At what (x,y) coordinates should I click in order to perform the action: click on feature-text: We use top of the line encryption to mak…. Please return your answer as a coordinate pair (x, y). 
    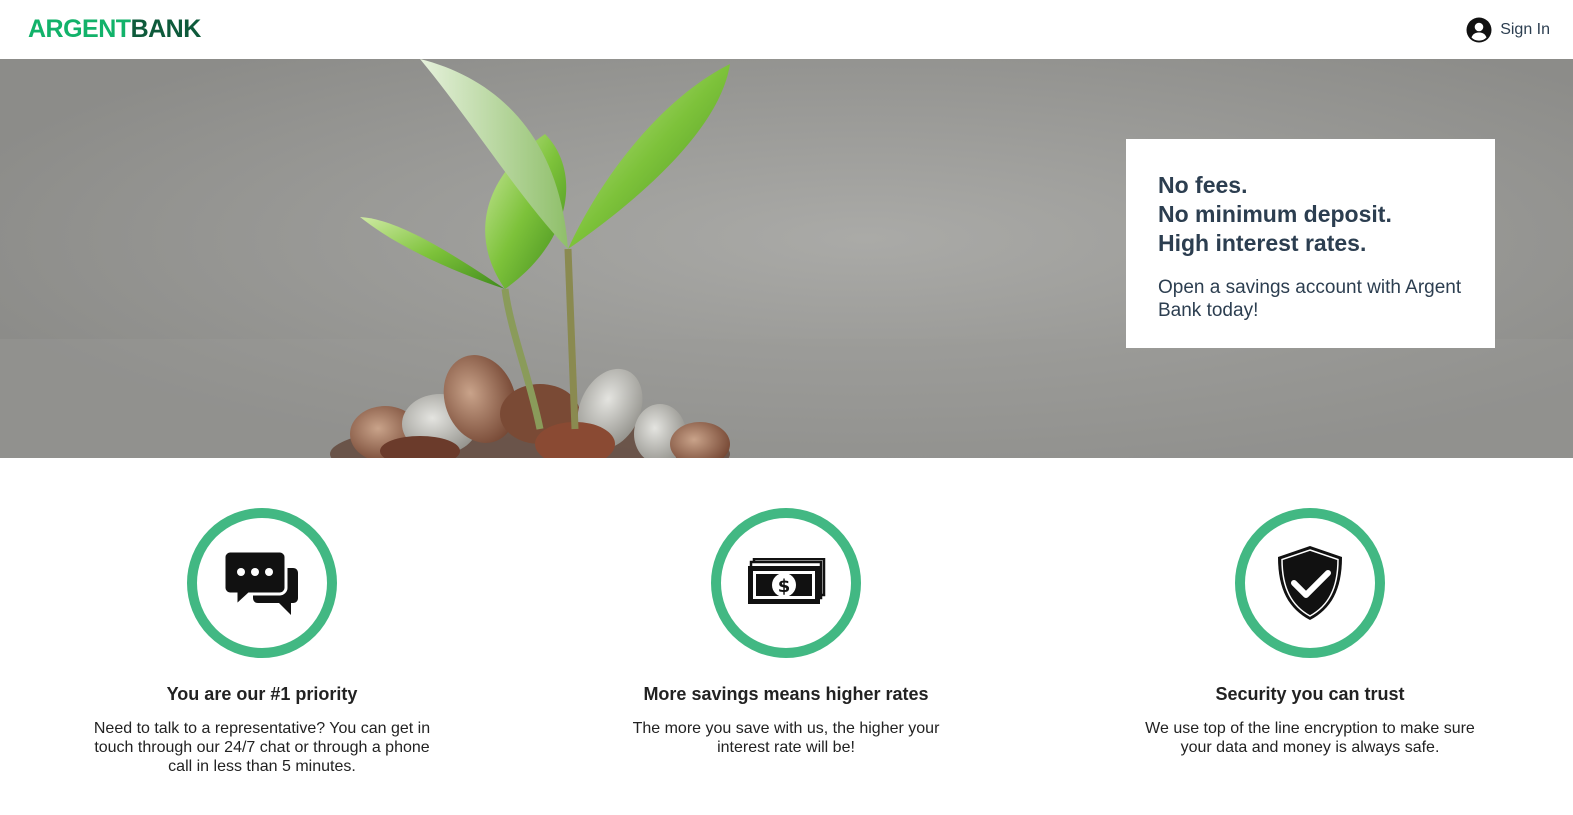
    Looking at the image, I should click on (1310, 738).